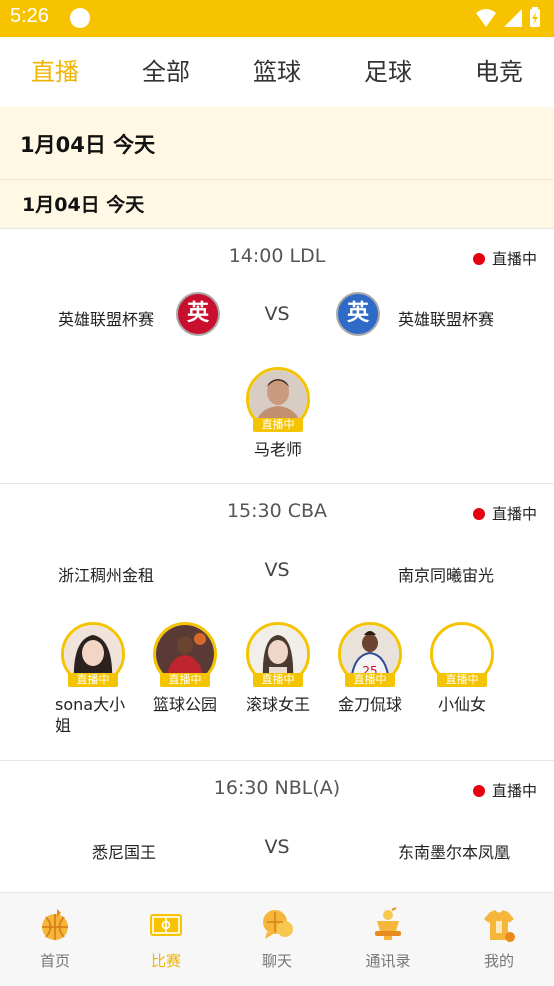 This screenshot has height=986, width=554. Describe the element at coordinates (369, 704) in the screenshot. I see `streamer-name: 金刀侃球` at that location.